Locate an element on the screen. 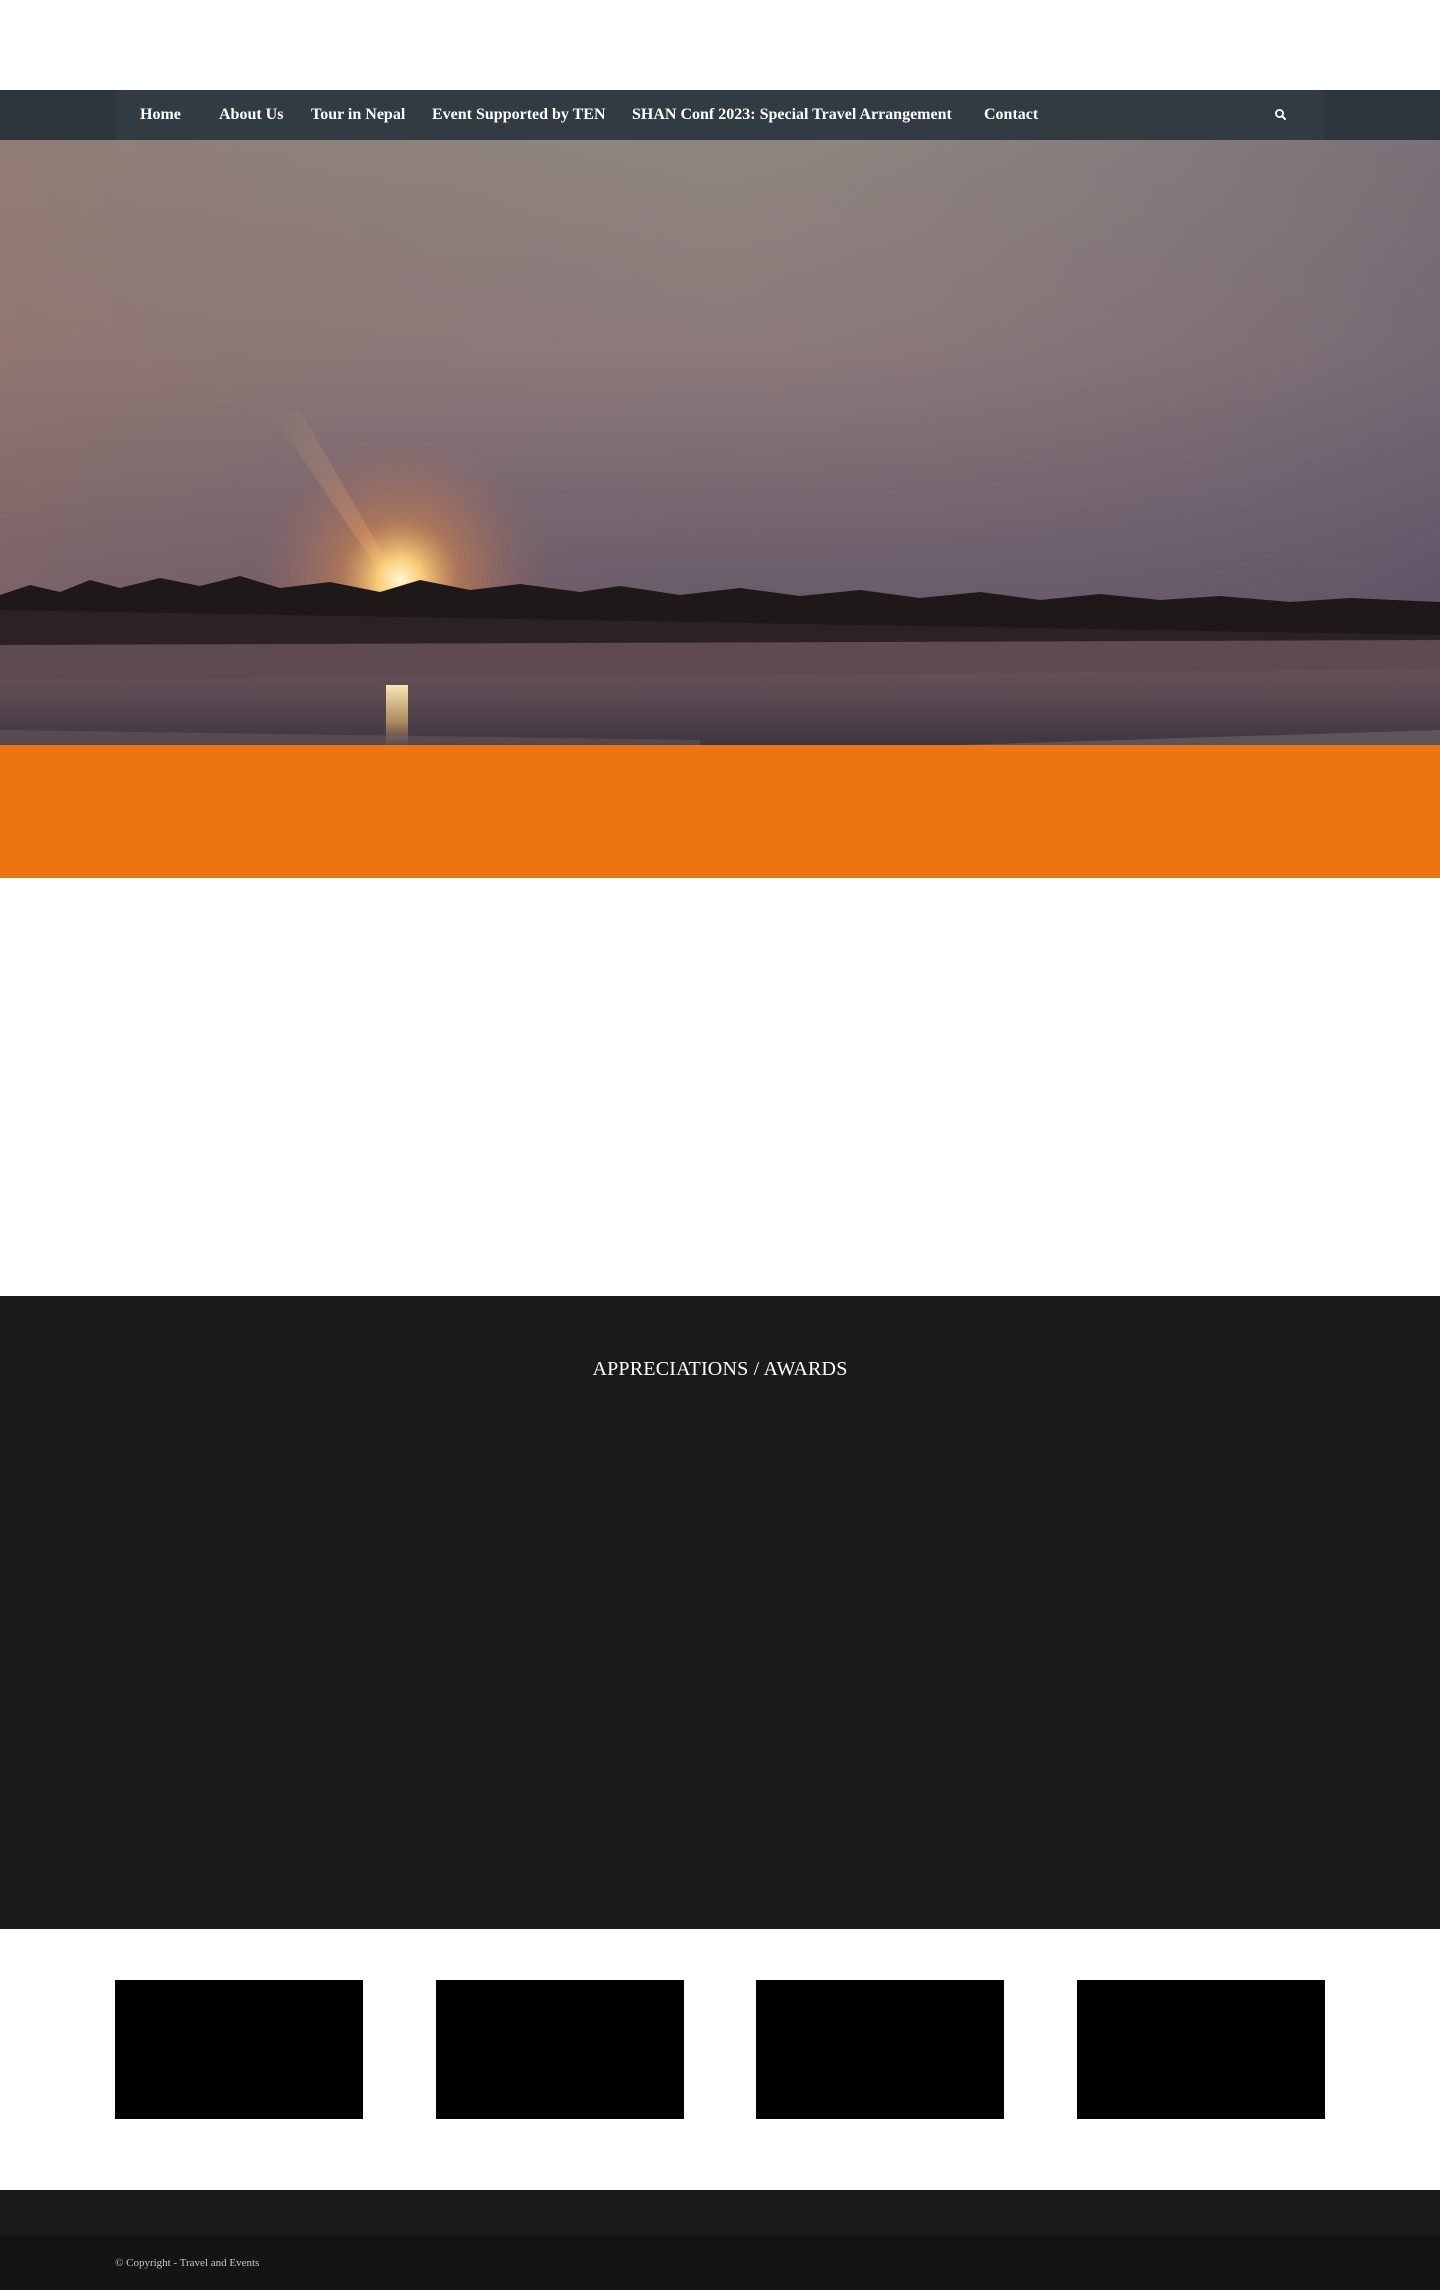 This screenshot has width=1440, height=2290. logos-section is located at coordinates (720, 2059).